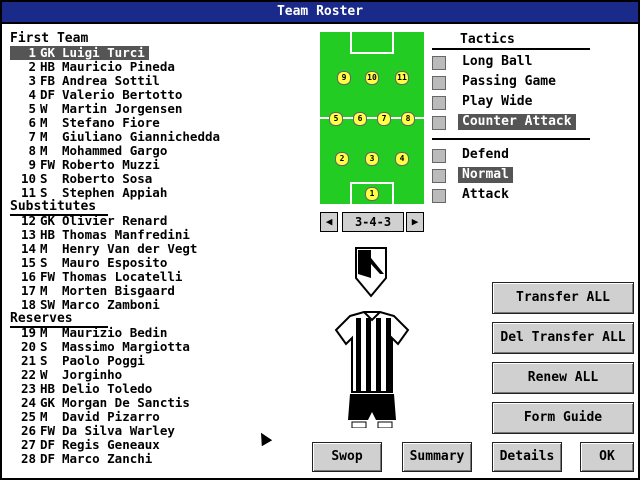 The image size is (640, 480). Describe the element at coordinates (28, 234) in the screenshot. I see `player-number: 13` at that location.